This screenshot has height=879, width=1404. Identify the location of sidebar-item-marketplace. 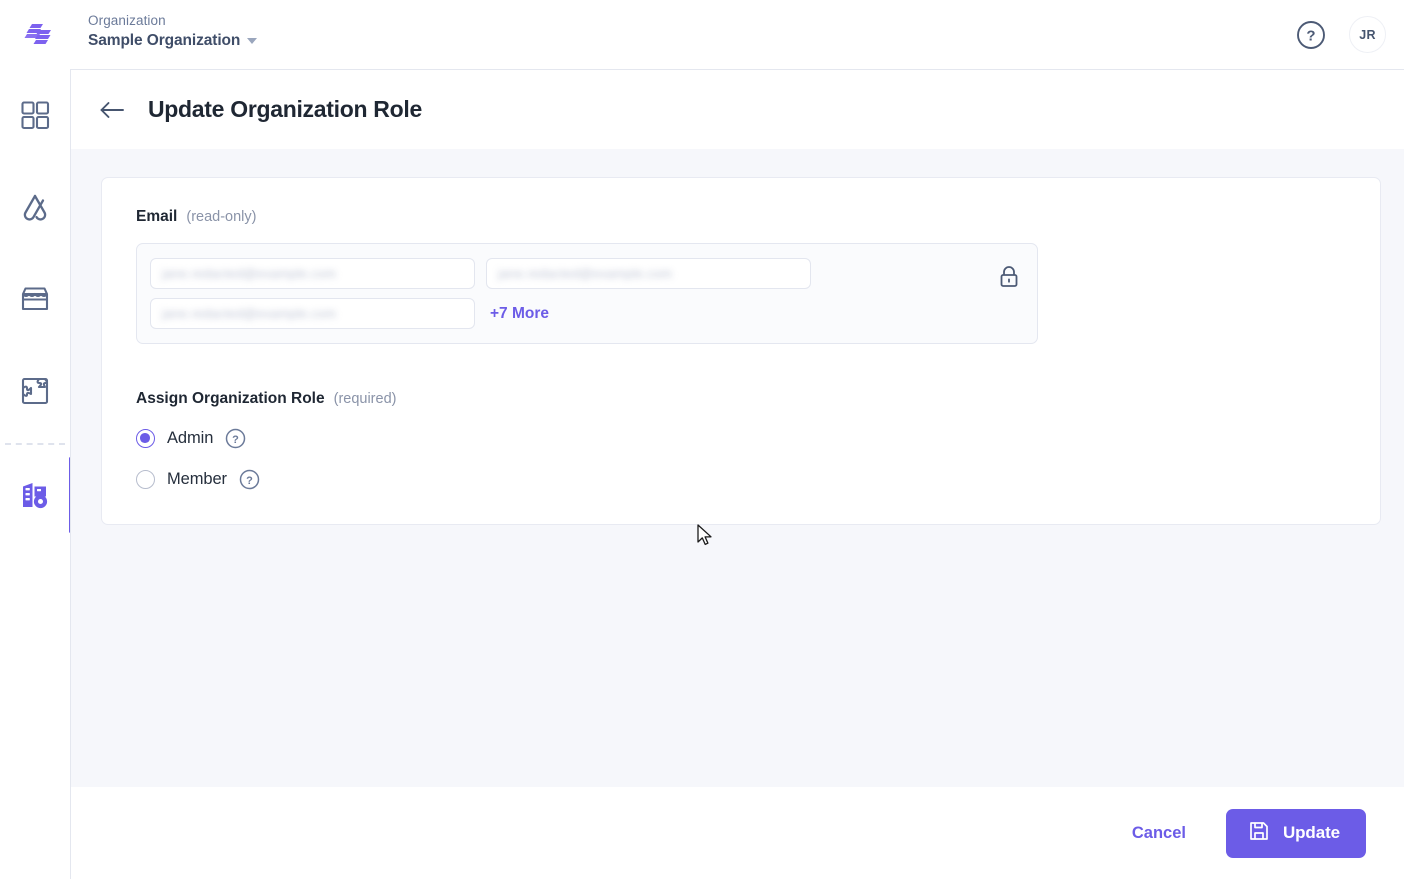
(35, 299).